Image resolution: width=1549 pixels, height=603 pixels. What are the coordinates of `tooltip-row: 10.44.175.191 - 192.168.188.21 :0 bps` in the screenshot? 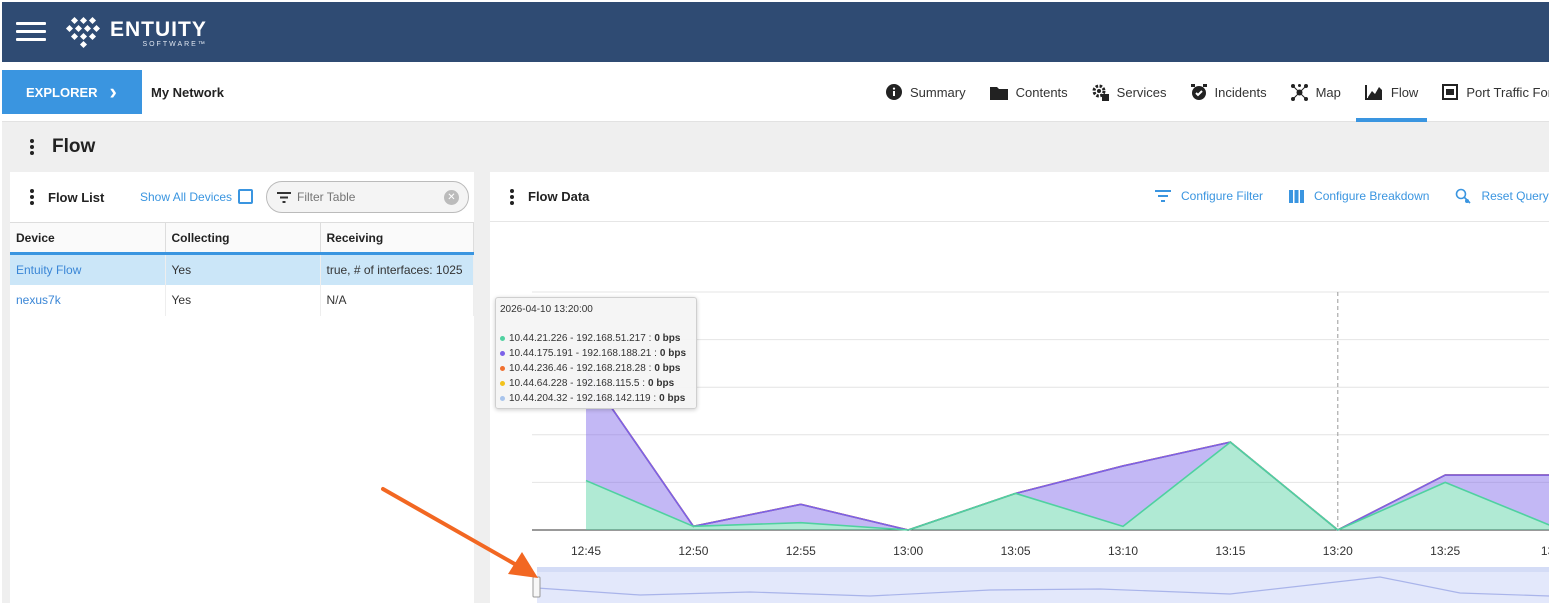 It's located at (596, 353).